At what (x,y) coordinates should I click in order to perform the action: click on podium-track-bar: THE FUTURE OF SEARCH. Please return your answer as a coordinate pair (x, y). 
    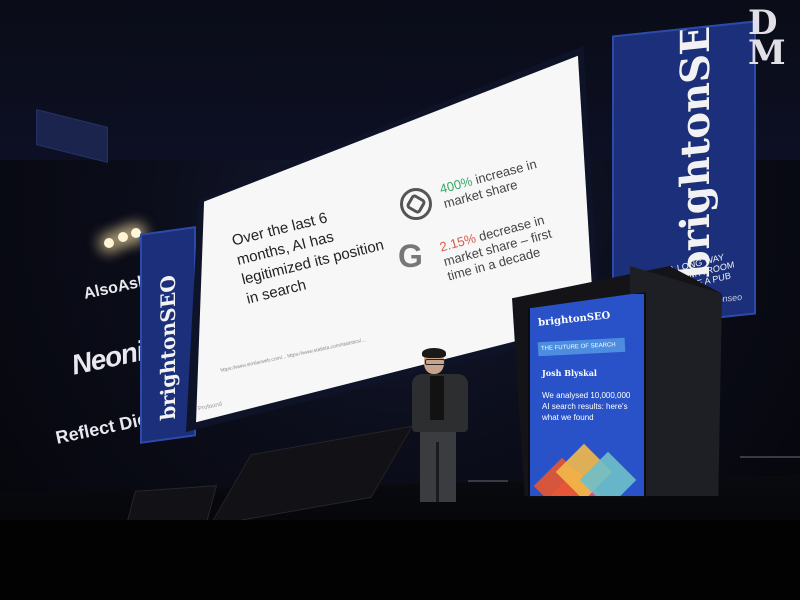
    Looking at the image, I should click on (581, 347).